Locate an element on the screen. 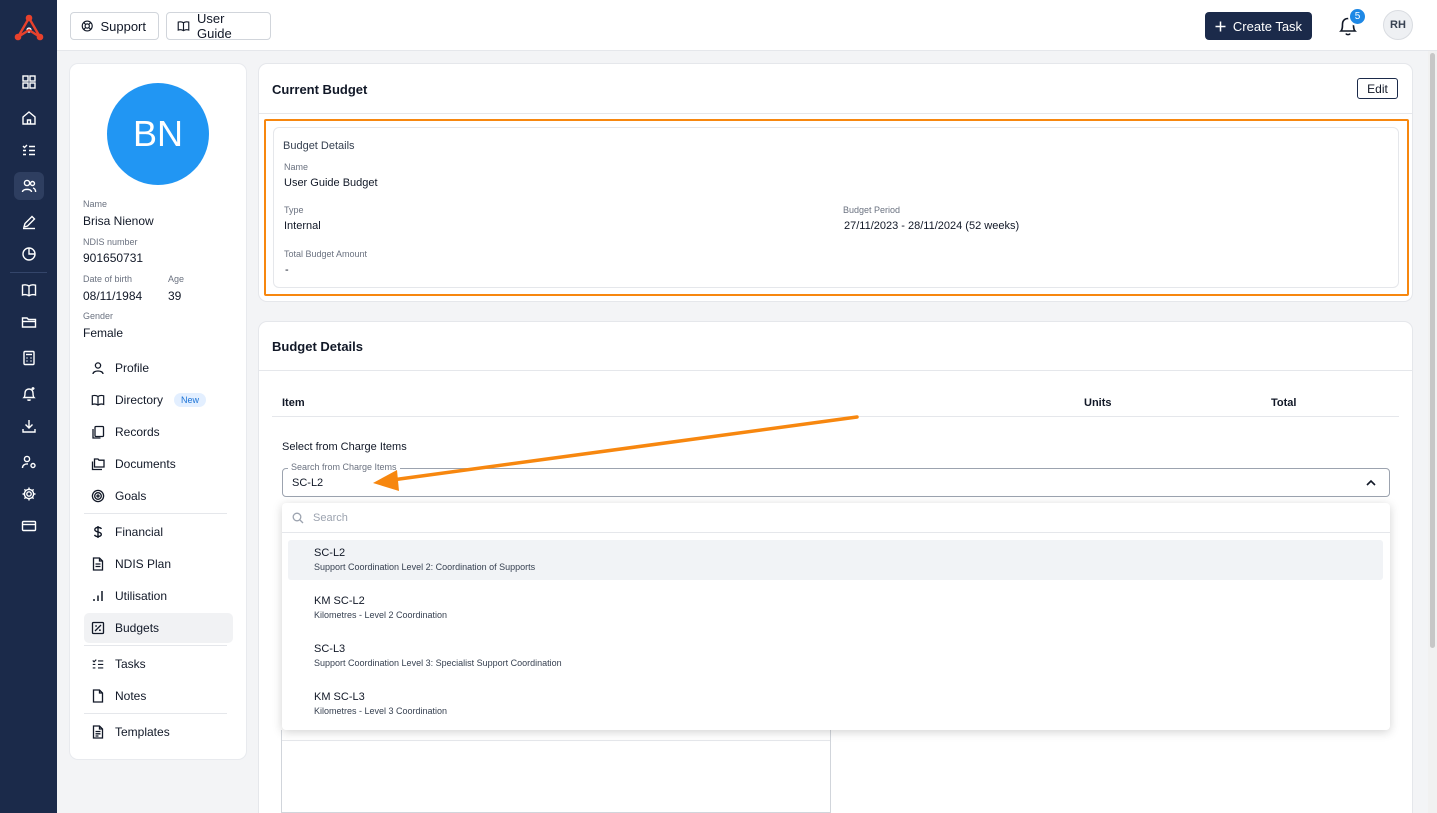 Image resolution: width=1437 pixels, height=813 pixels. menu-label: Documents is located at coordinates (145, 464).